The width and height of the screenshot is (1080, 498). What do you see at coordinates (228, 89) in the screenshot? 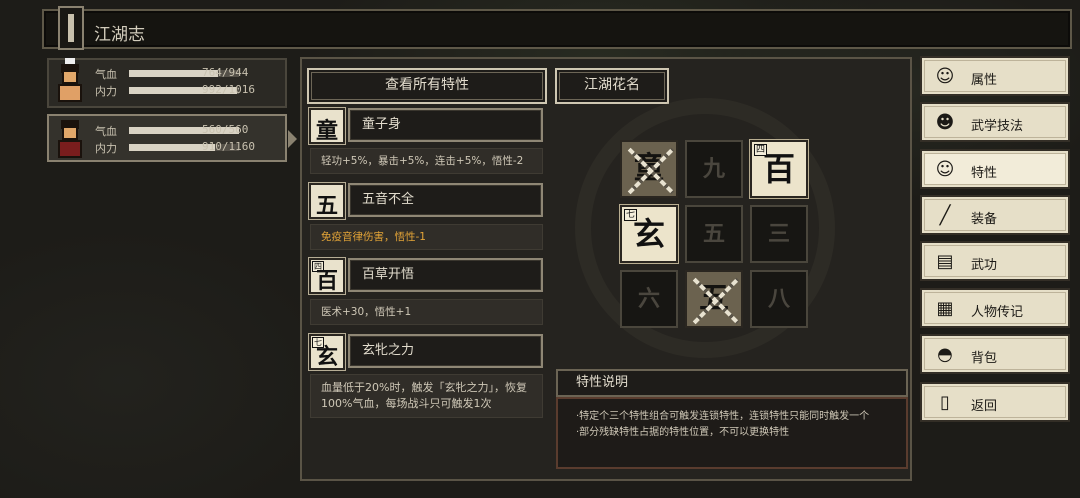
I see `mp-value: 992/1016` at bounding box center [228, 89].